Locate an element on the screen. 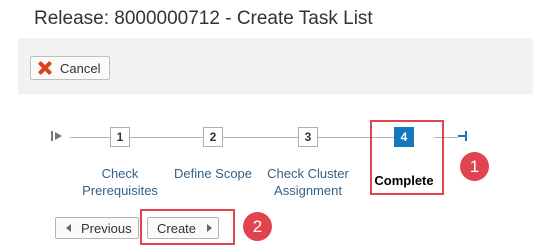 This screenshot has height=247, width=533. callout-badge-1: 1 is located at coordinates (474, 166).